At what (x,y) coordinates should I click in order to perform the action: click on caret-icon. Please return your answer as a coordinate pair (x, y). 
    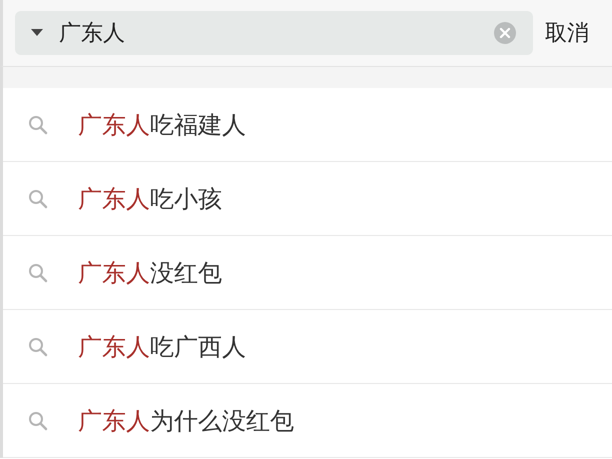
    Looking at the image, I should click on (37, 33).